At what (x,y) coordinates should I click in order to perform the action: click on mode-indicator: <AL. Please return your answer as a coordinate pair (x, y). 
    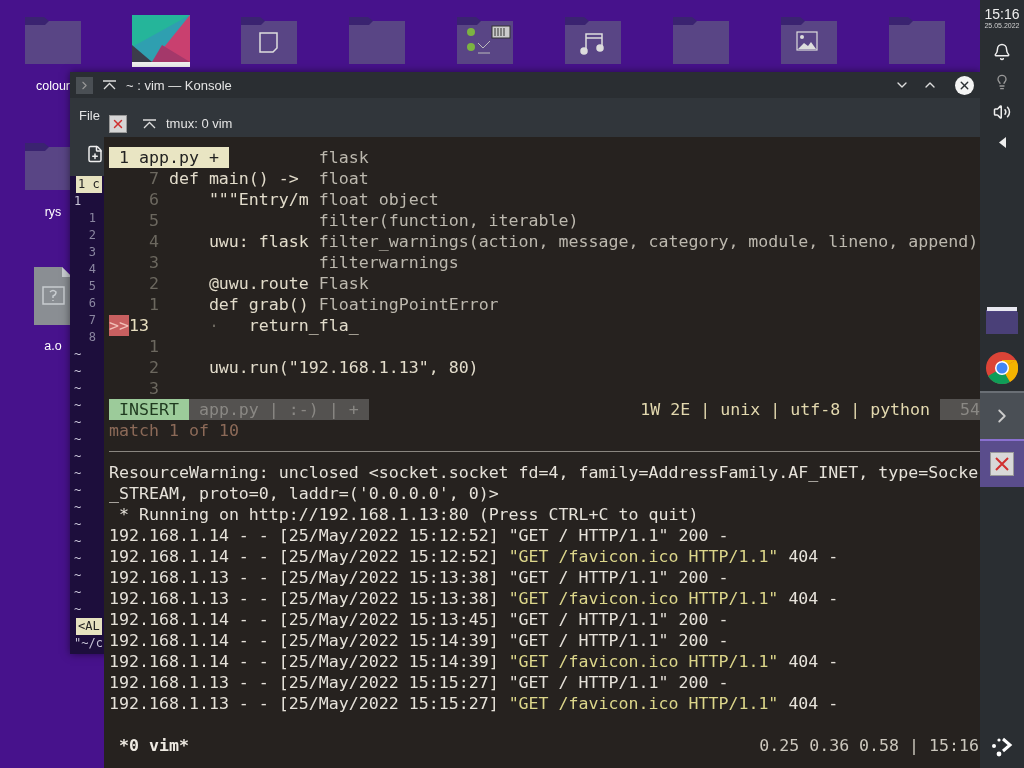
    Looking at the image, I should click on (89, 626).